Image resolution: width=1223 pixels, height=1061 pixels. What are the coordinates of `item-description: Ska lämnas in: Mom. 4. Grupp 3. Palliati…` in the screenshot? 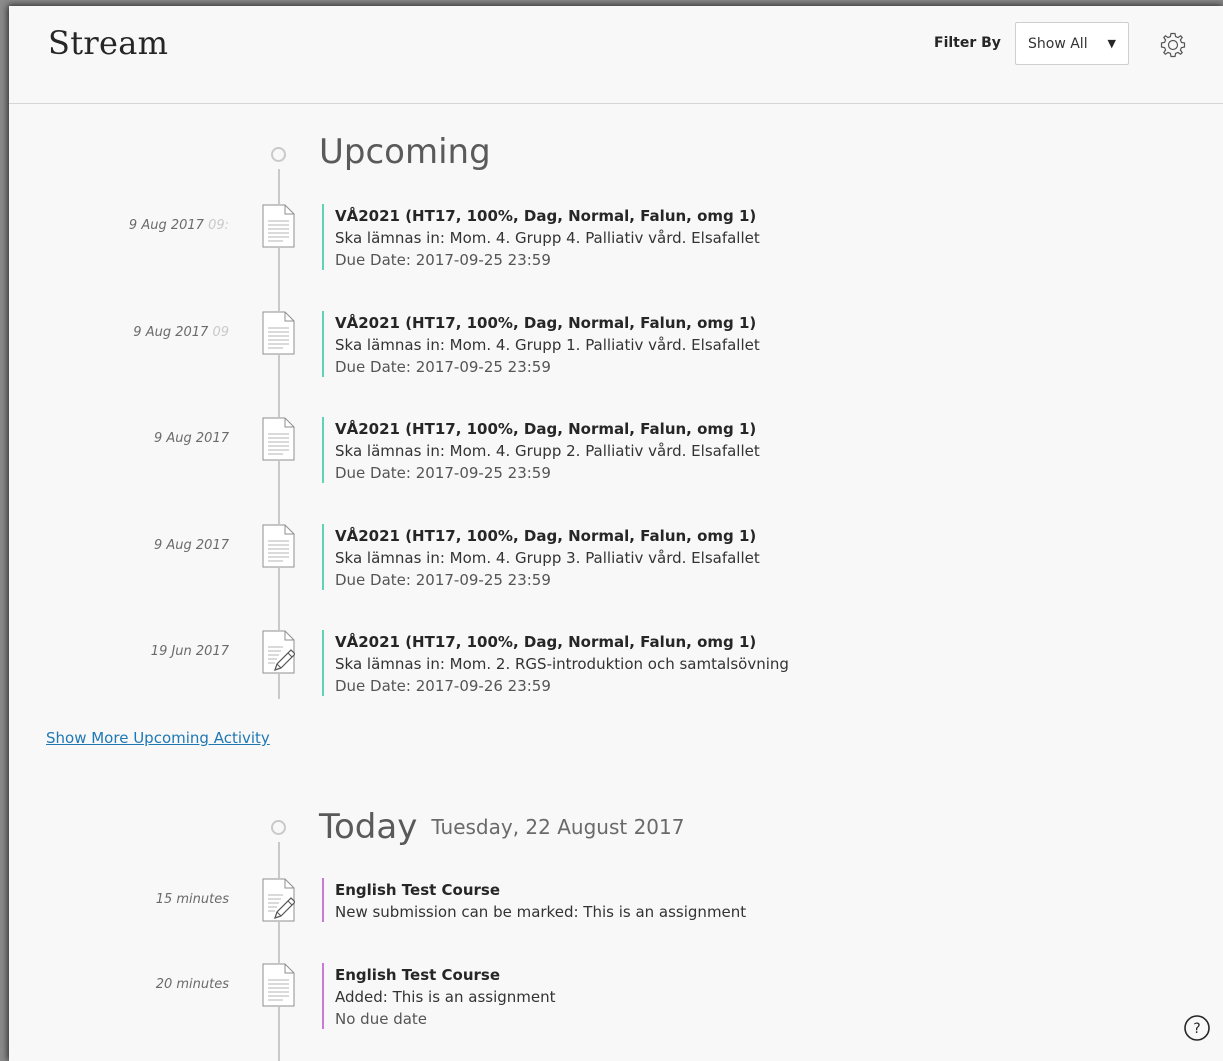 It's located at (547, 558).